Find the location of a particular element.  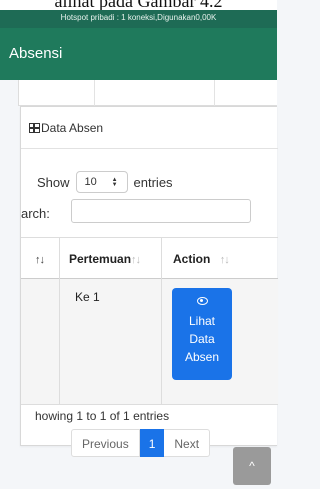

card-title: Data Absen is located at coordinates (66, 128).